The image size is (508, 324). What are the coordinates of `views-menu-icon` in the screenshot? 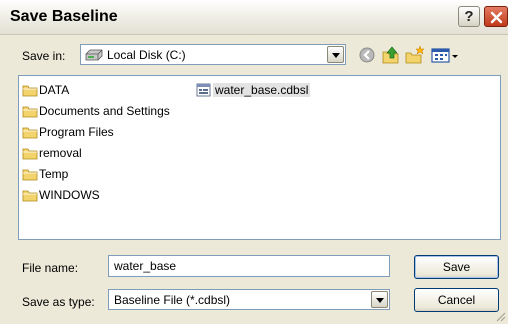 It's located at (444, 55).